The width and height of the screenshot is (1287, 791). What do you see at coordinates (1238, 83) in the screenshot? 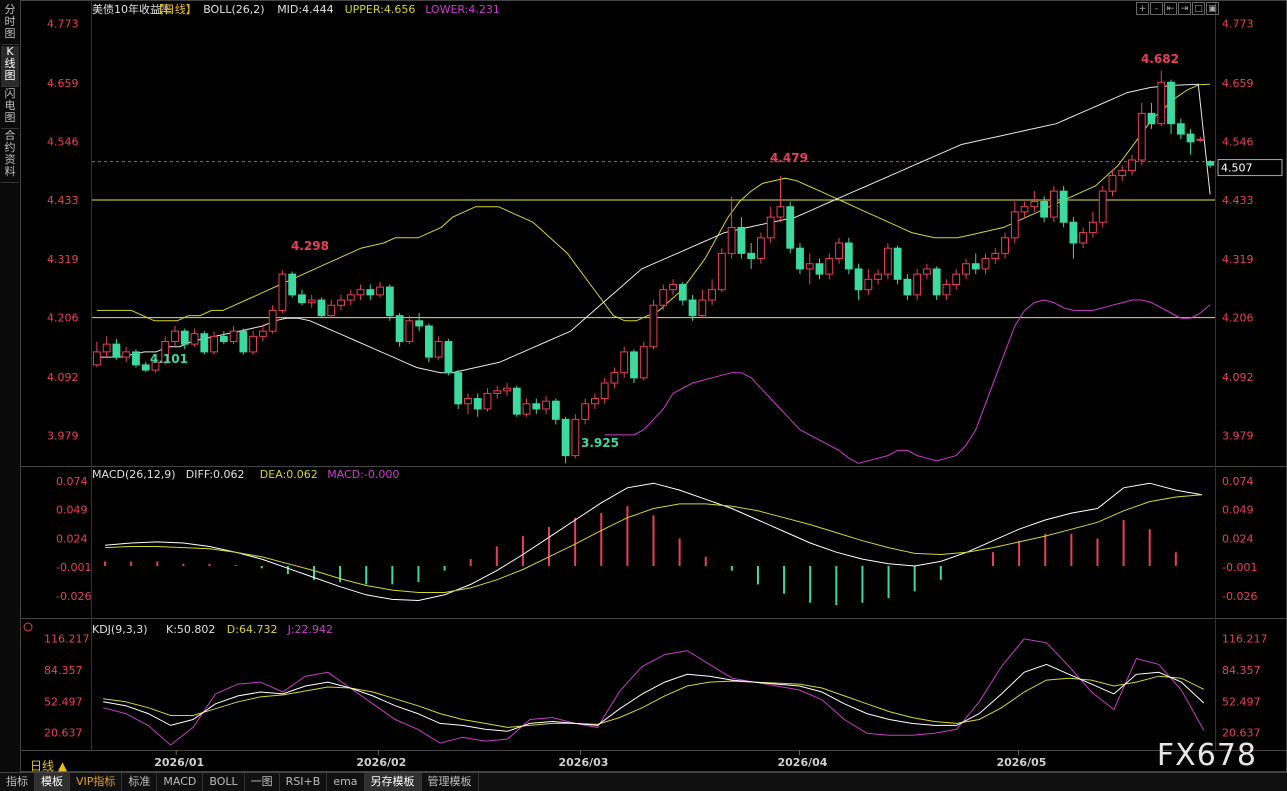
I see `price-tick-right: 4.659` at bounding box center [1238, 83].